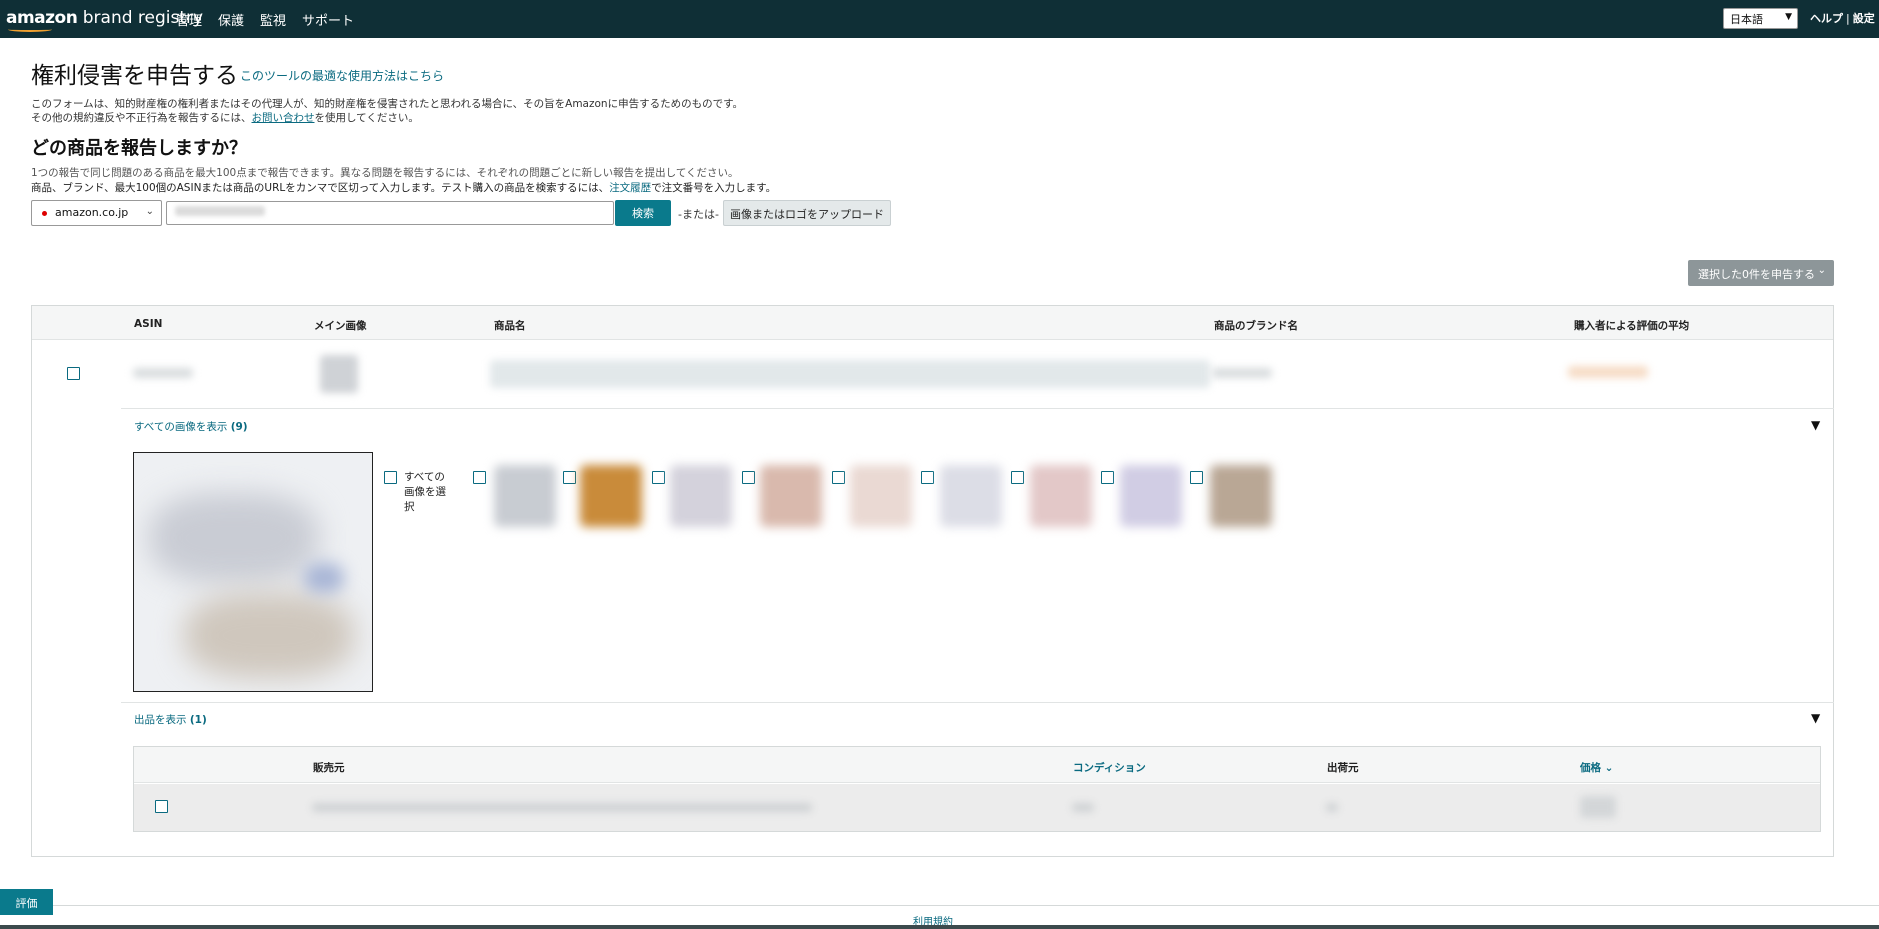 This screenshot has width=1879, height=929. Describe the element at coordinates (1756, 274) in the screenshot. I see `report-selected-label: 選択した0件を申告する` at that location.